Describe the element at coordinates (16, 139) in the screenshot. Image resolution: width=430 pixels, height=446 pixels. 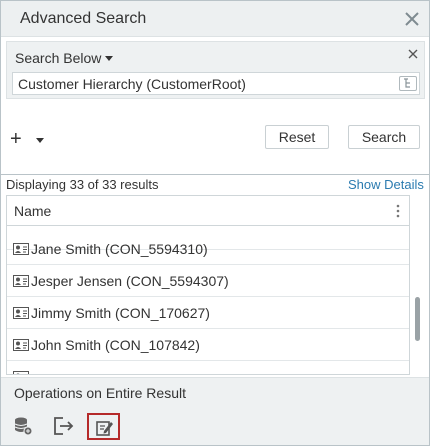
I see `plus-icon: +` at that location.